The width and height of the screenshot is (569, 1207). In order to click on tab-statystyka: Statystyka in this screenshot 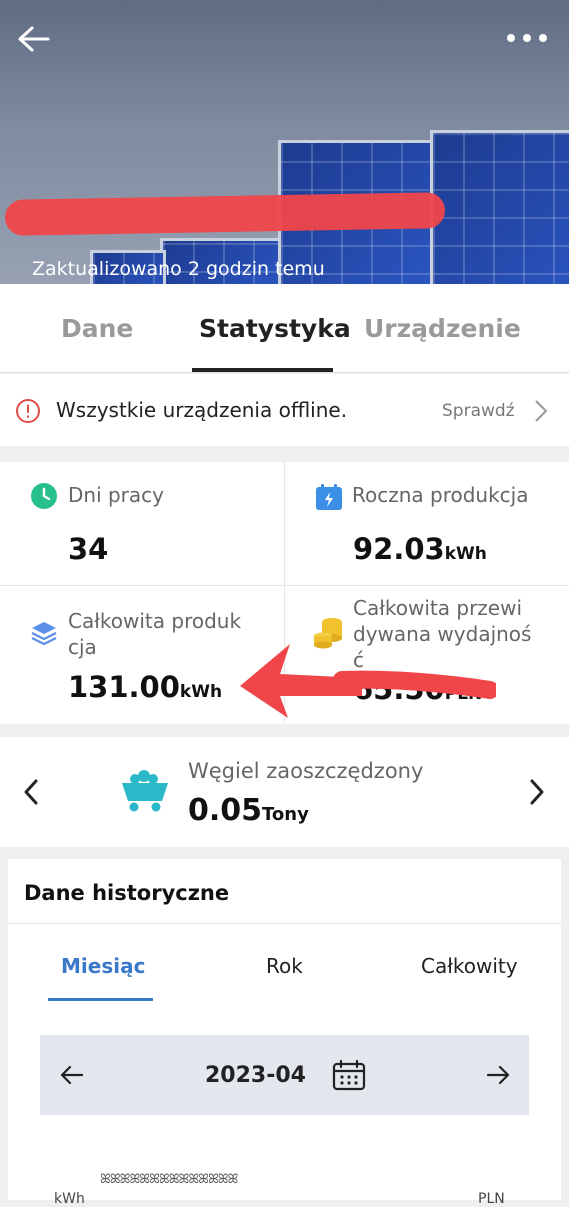, I will do `click(275, 328)`.